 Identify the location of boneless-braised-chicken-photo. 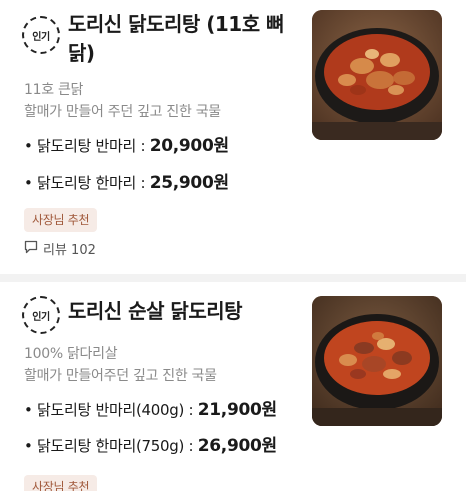
(377, 361).